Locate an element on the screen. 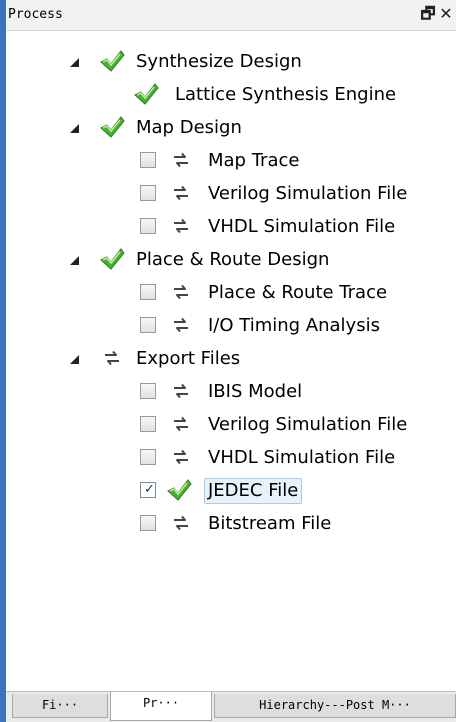  tree-item: Map Trace is located at coordinates (231, 161).